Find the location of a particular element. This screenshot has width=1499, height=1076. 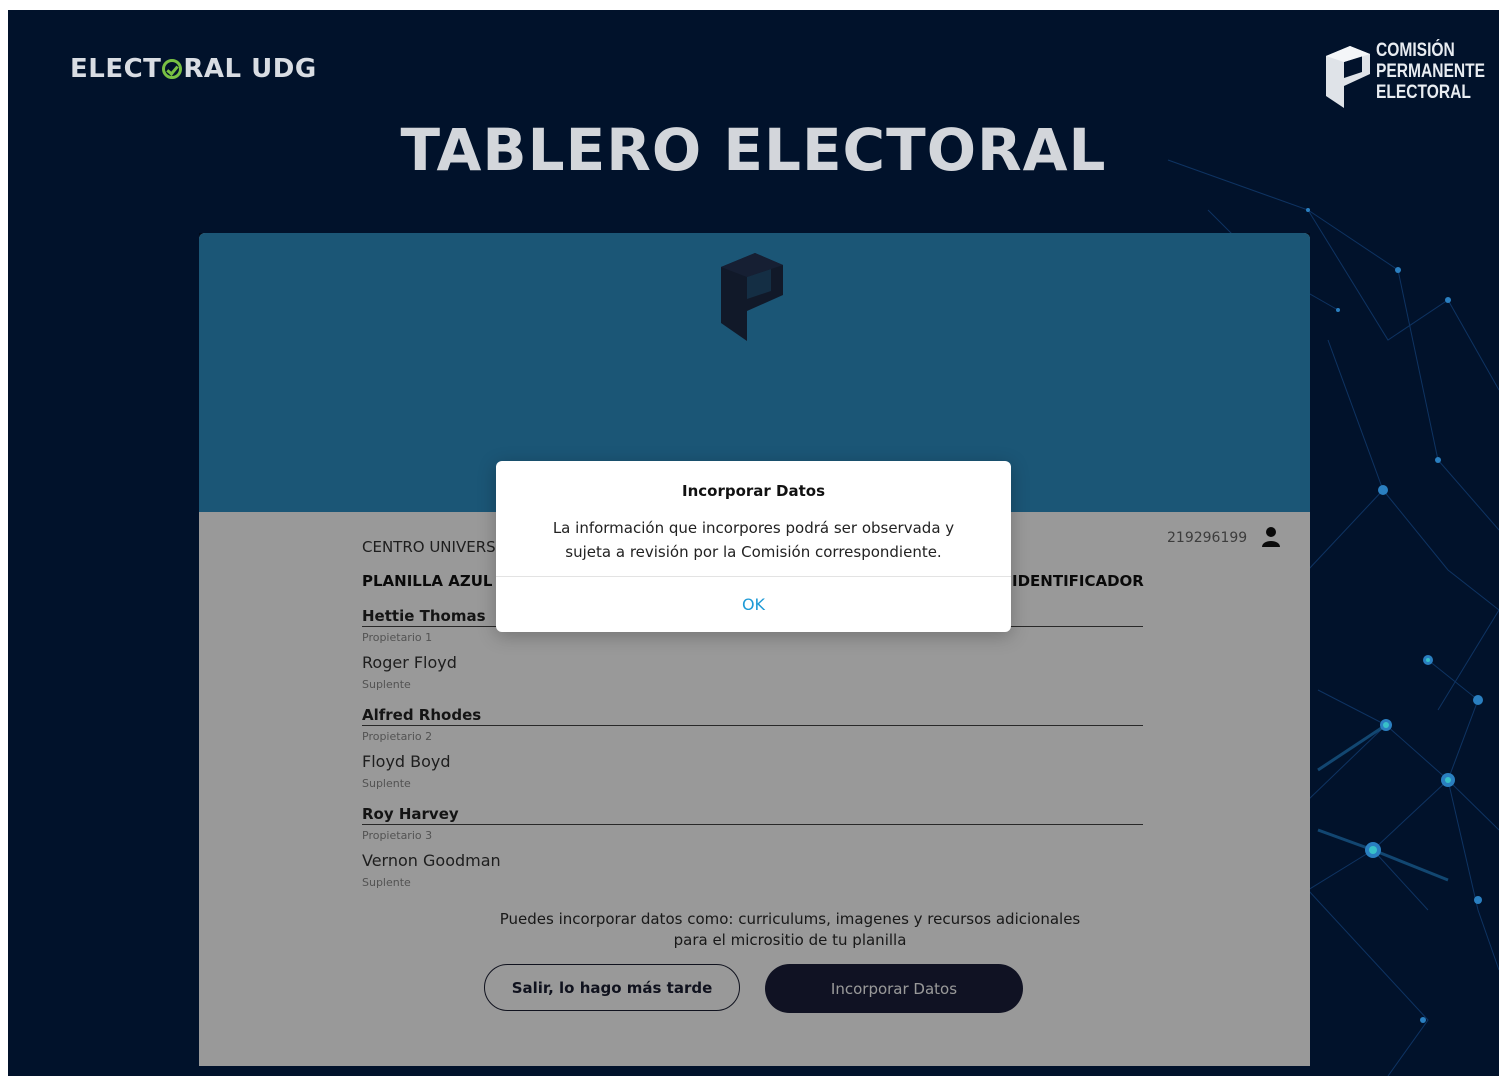

brand-right-text: COMISIÓN PERMANENTE ELECTORAL is located at coordinates (1430, 71).